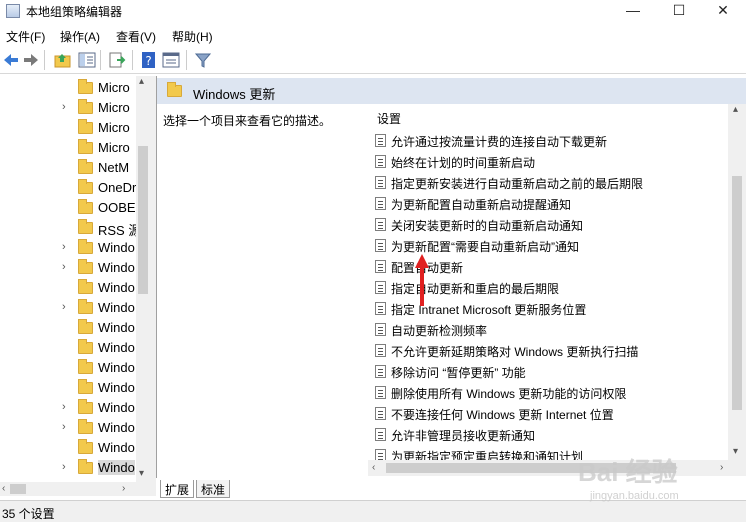 The image size is (746, 522). I want to click on setting-row: 允许通过按流量计费的连接自动下载更新, so click(543, 140).